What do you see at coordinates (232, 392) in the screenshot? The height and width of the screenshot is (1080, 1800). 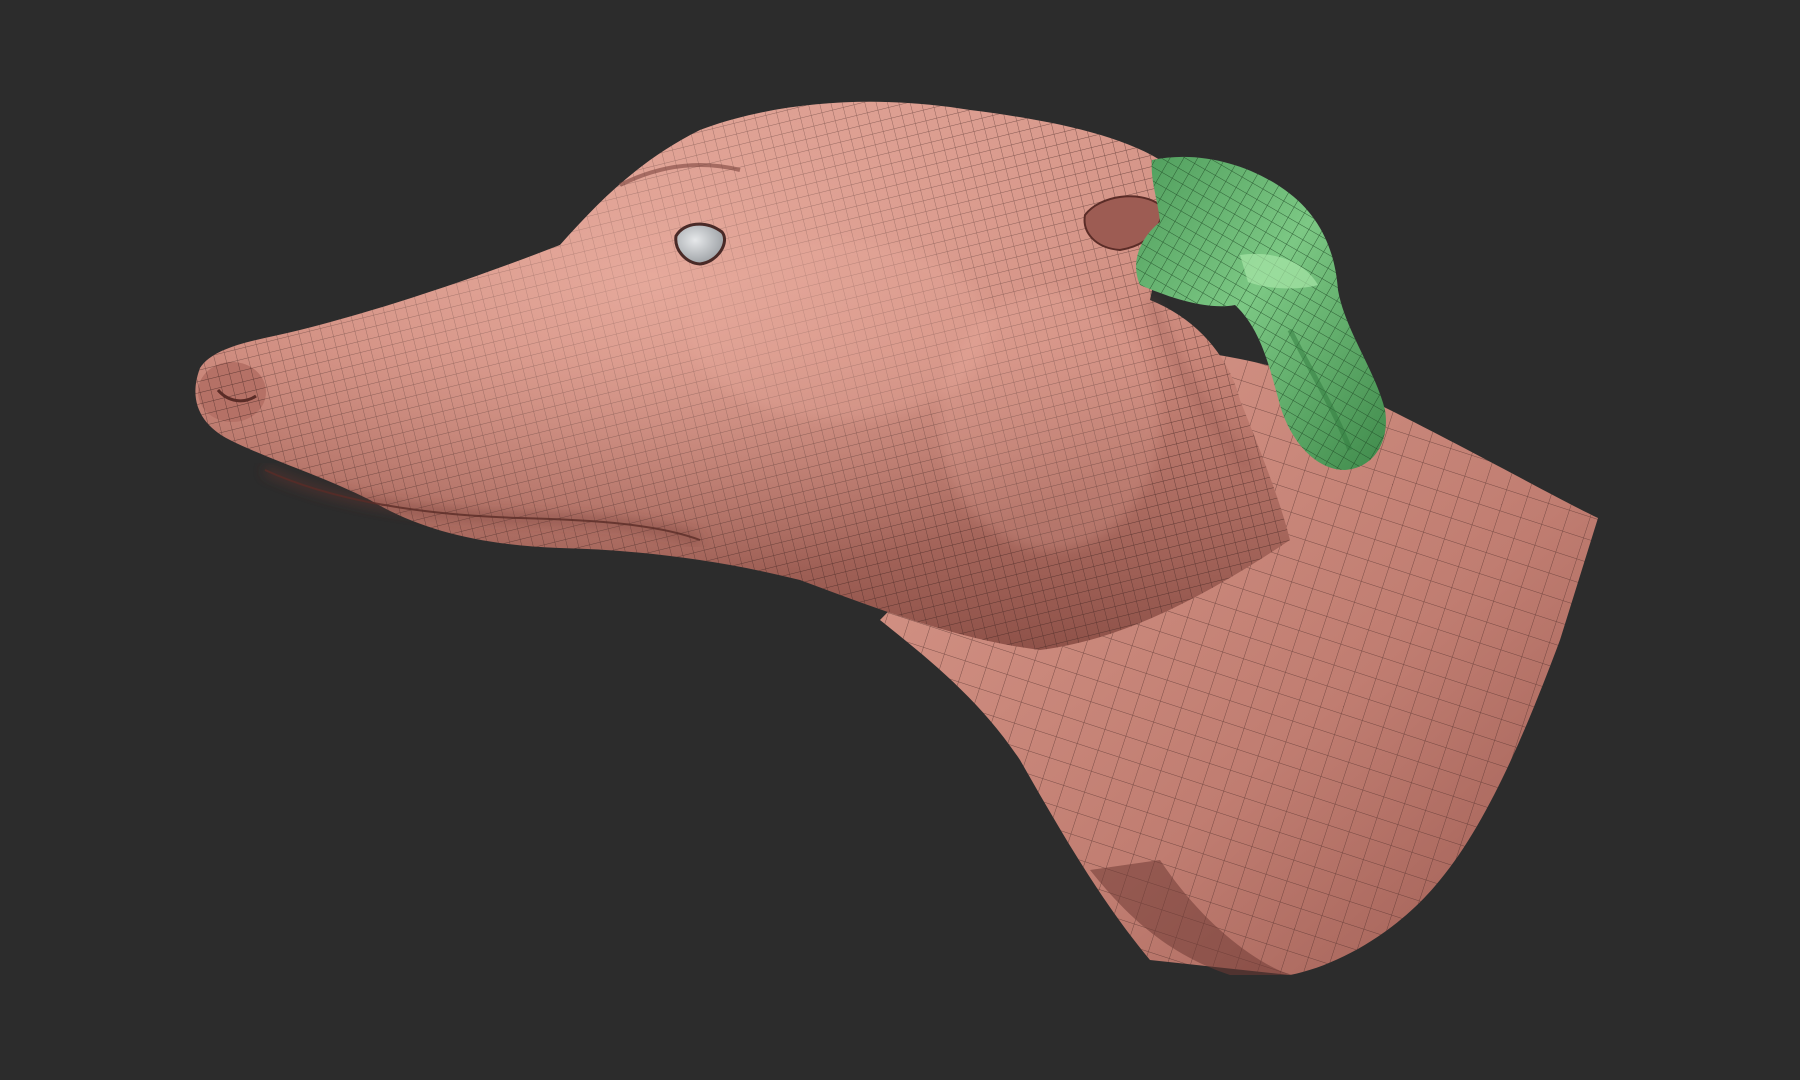 I see `nose-wireframe` at bounding box center [232, 392].